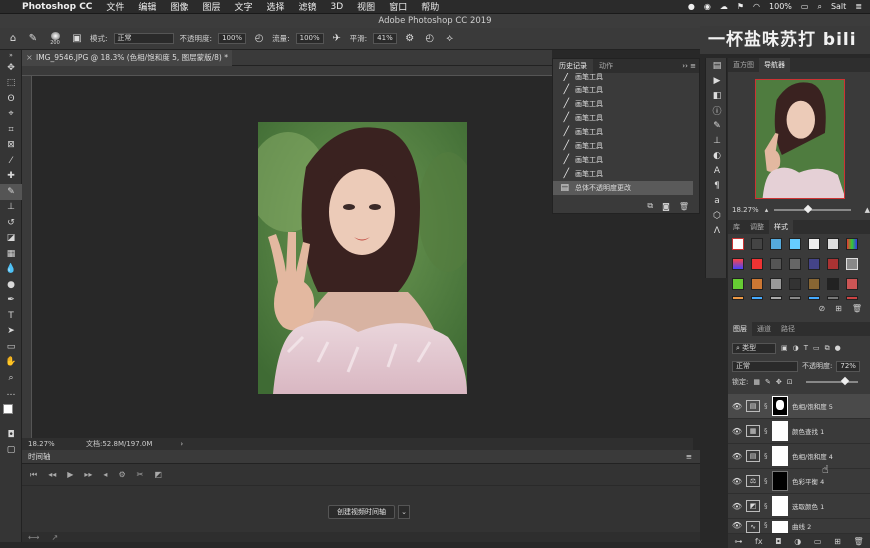  Describe the element at coordinates (309, 38) in the screenshot. I see `flow-field: 100%` at that location.